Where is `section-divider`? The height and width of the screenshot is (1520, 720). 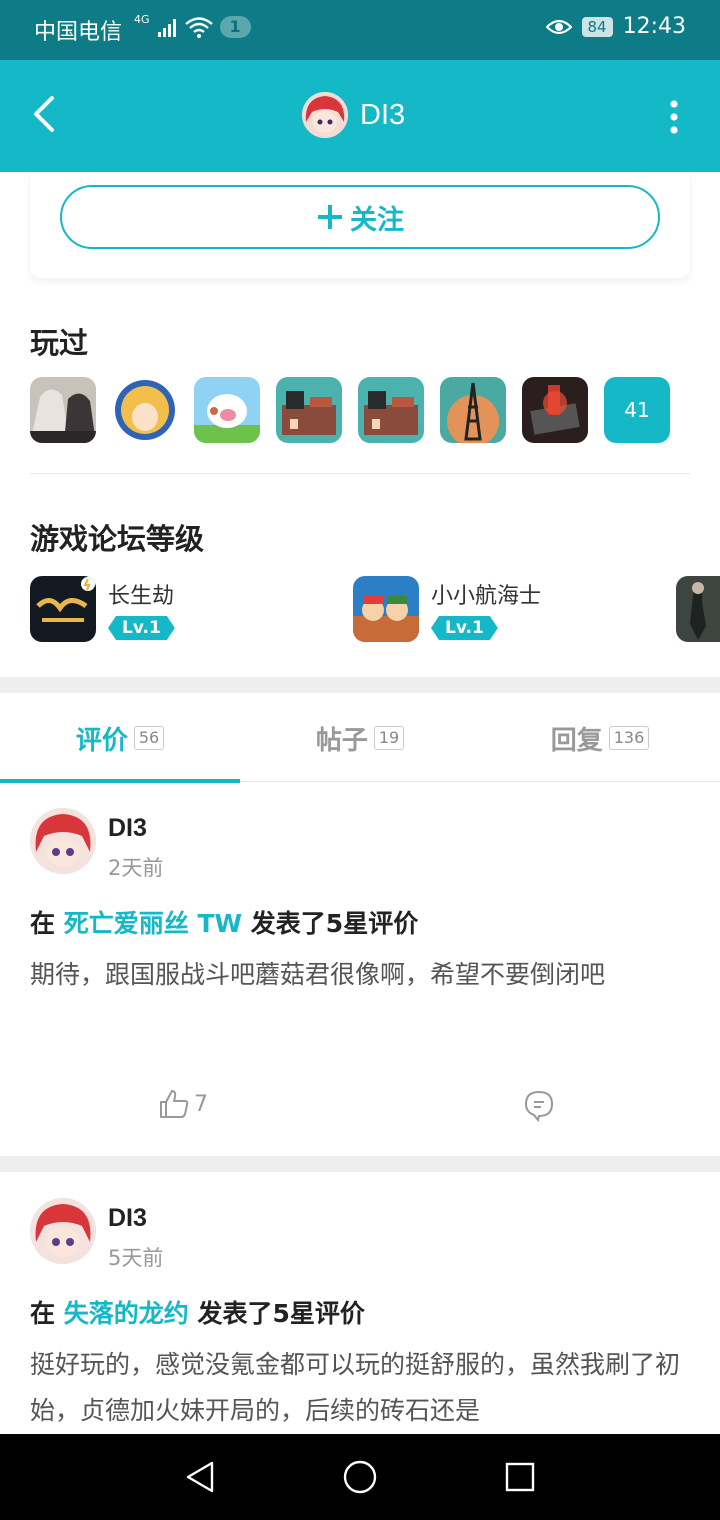 section-divider is located at coordinates (360, 473).